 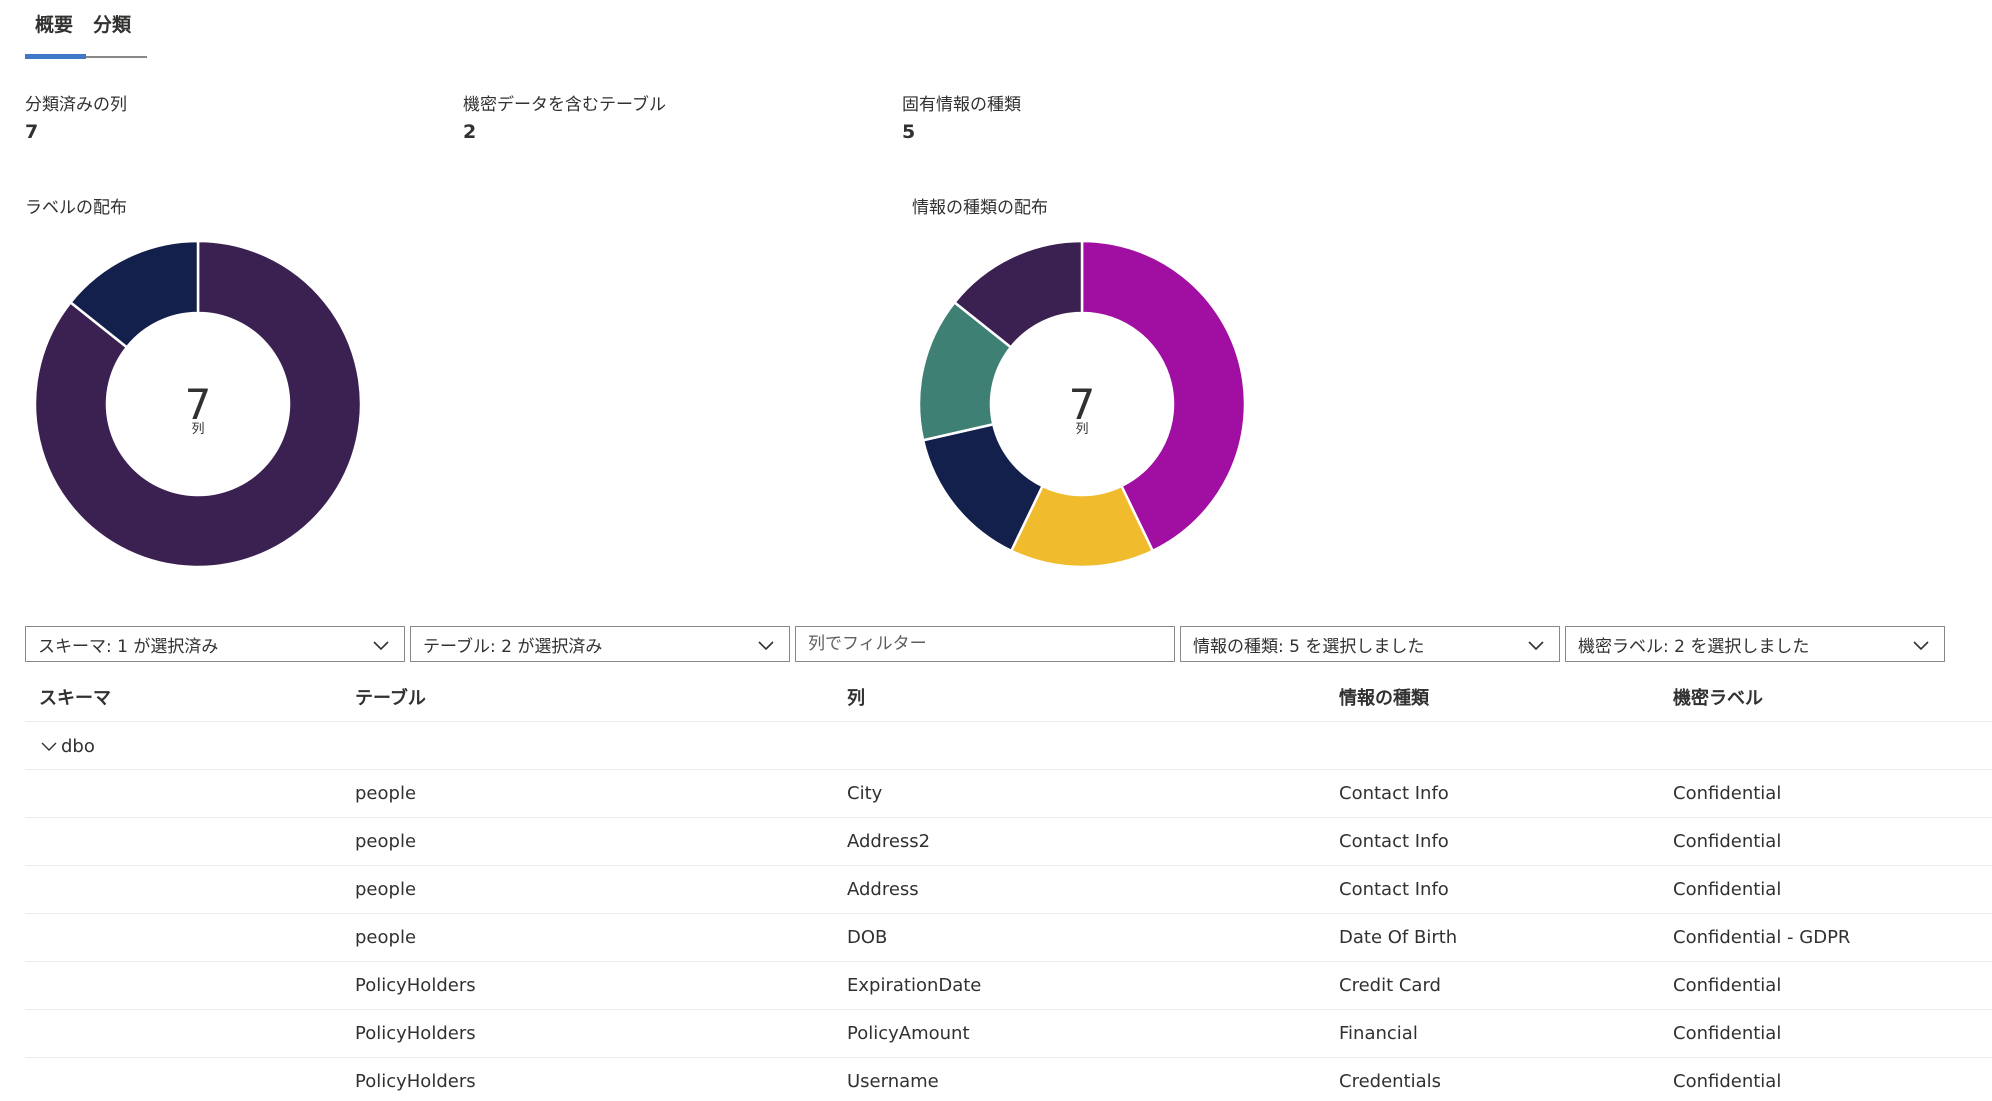 I want to click on table-row: people Address Contact Info Confidential, so click(x=1008, y=890).